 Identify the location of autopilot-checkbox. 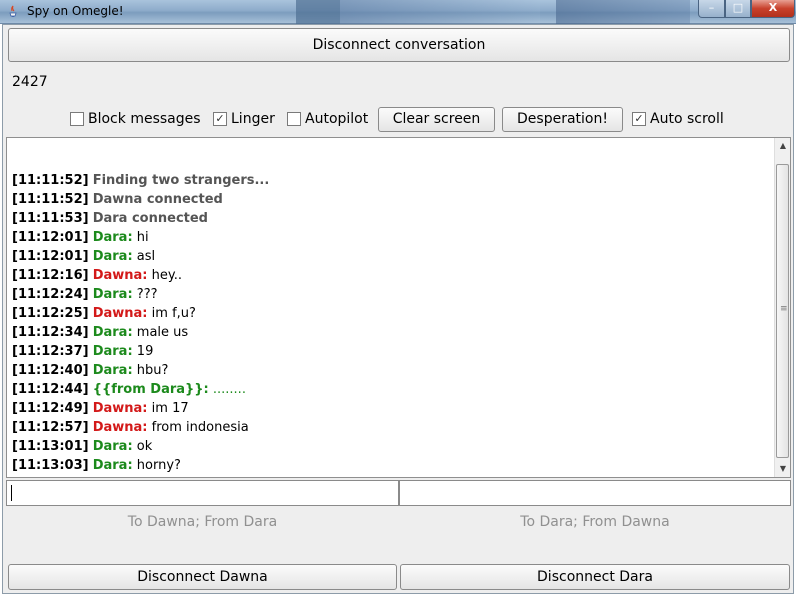
(294, 119).